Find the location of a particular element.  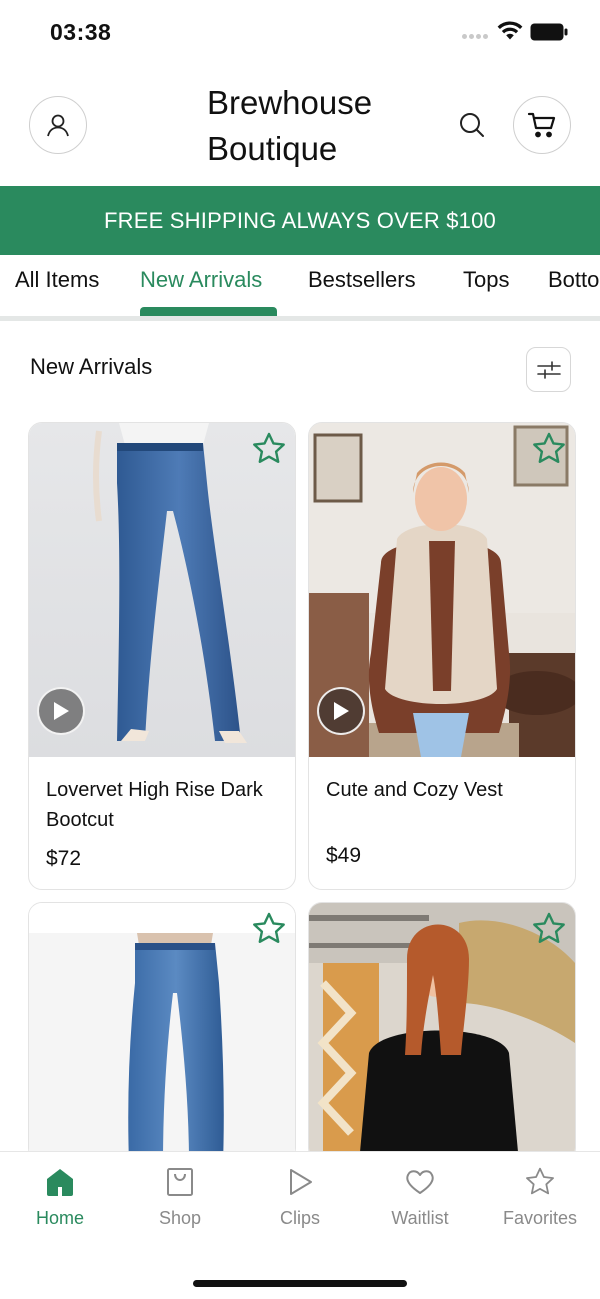

home-indicator is located at coordinates (300, 1283).